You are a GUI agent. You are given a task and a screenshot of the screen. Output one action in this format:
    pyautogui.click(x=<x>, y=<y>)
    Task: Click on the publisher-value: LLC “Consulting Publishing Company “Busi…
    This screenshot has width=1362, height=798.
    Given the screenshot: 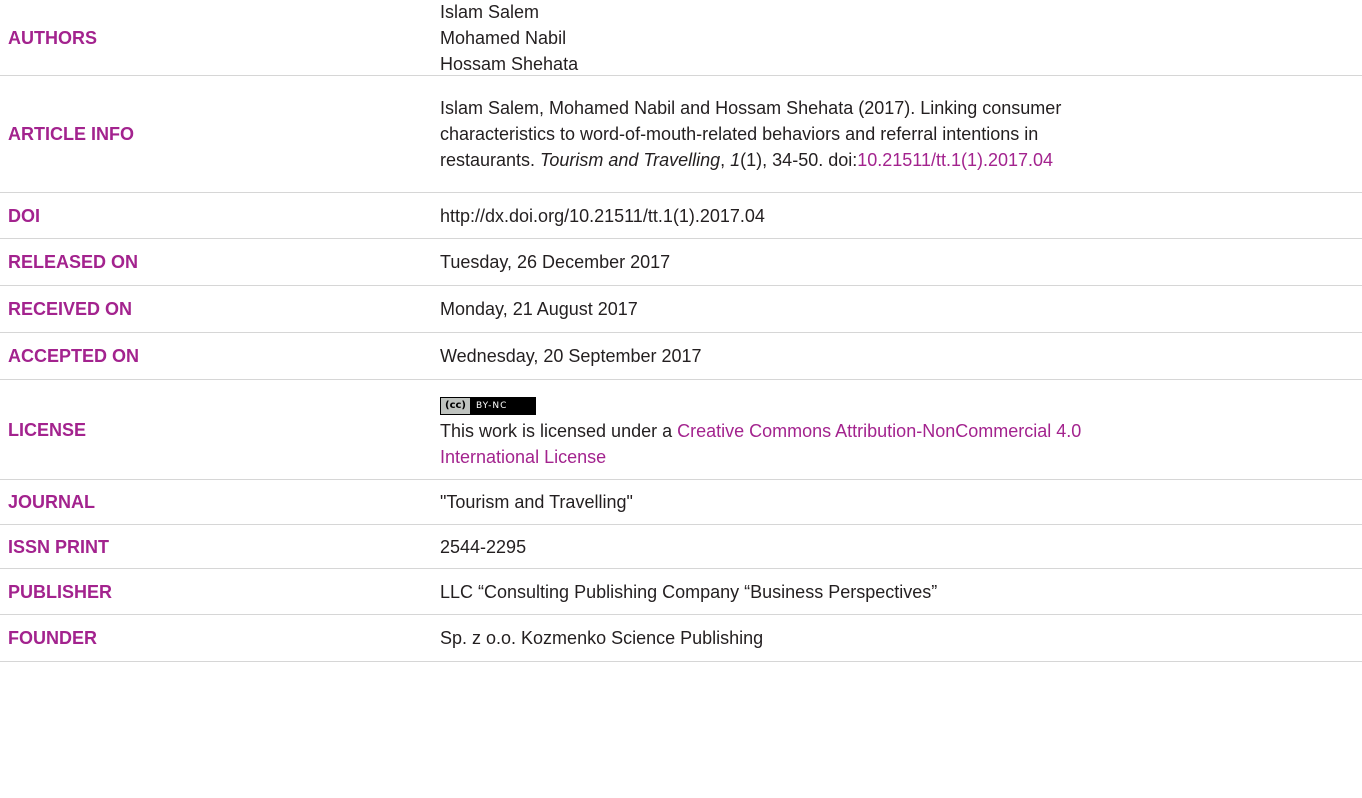 What is the action you would take?
    pyautogui.click(x=689, y=591)
    